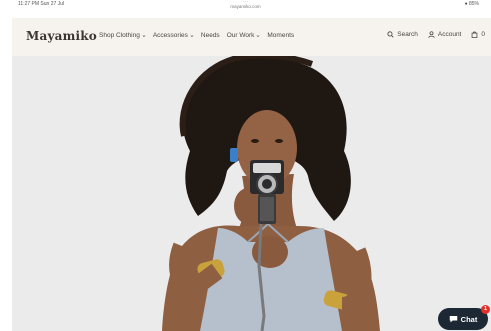 Image resolution: width=491 pixels, height=331 pixels. I want to click on nav-our-work: Our Work, so click(244, 35).